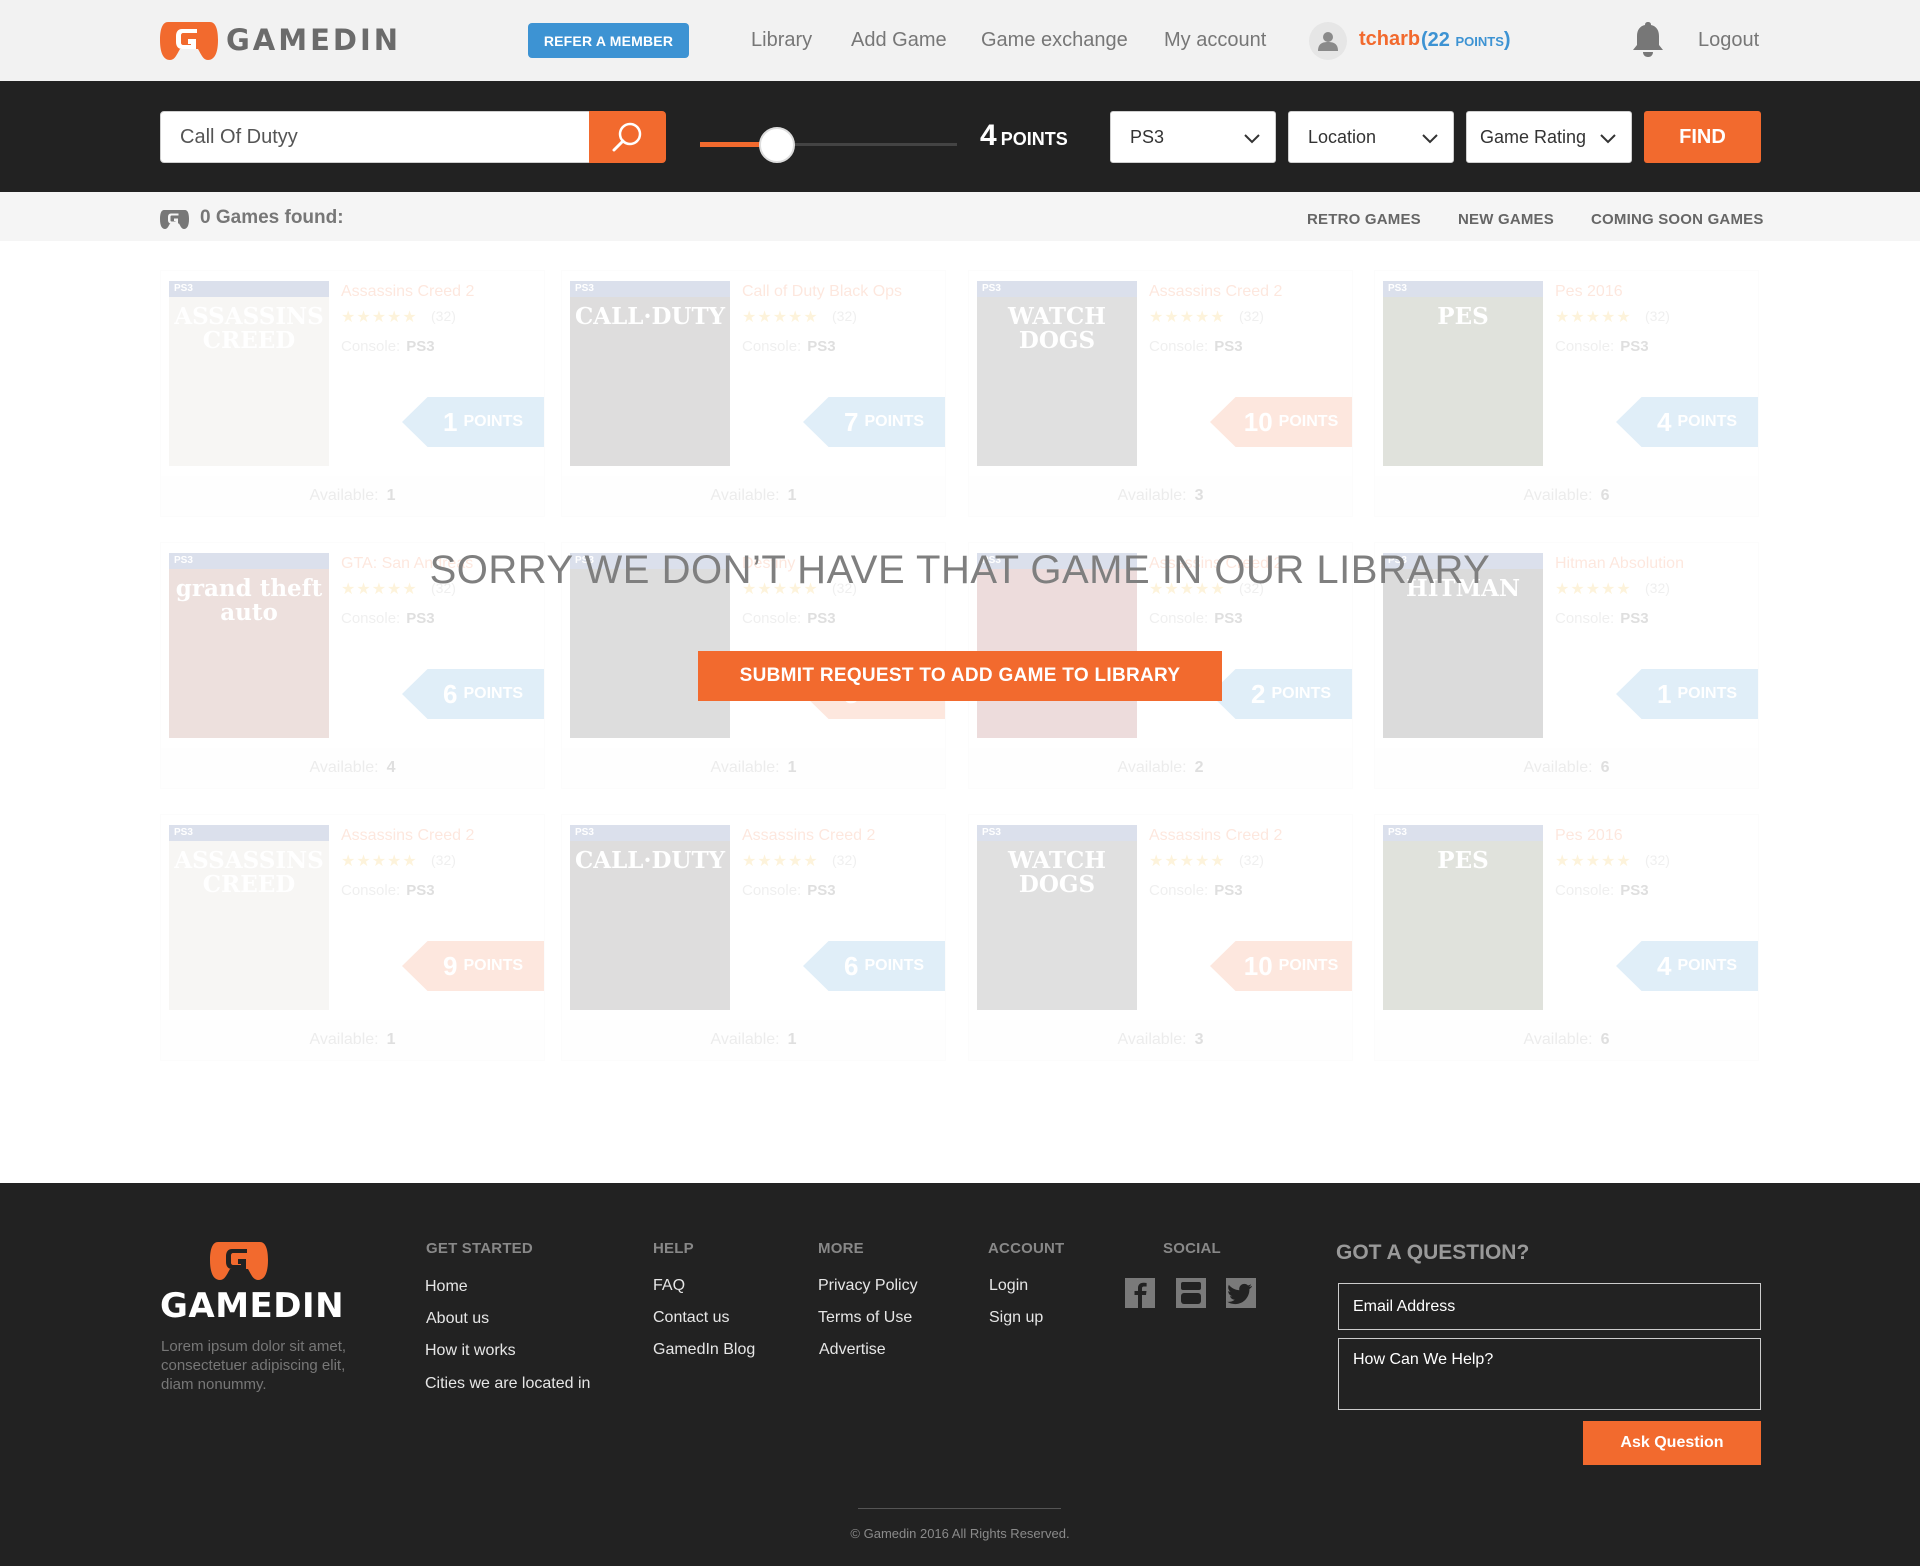 This screenshot has width=1920, height=1566. I want to click on youtube-icon, so click(1191, 1293).